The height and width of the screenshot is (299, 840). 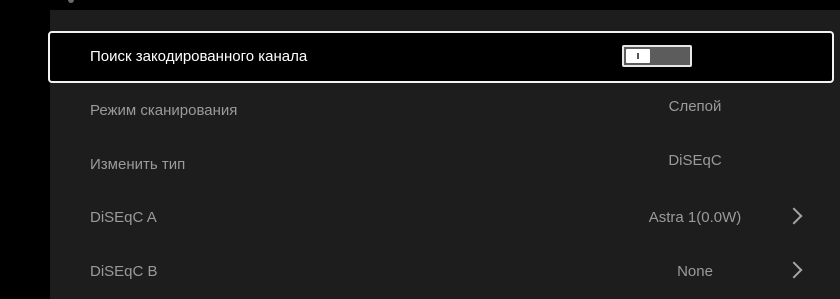 I want to click on row-label: Изменить тип, so click(x=138, y=164).